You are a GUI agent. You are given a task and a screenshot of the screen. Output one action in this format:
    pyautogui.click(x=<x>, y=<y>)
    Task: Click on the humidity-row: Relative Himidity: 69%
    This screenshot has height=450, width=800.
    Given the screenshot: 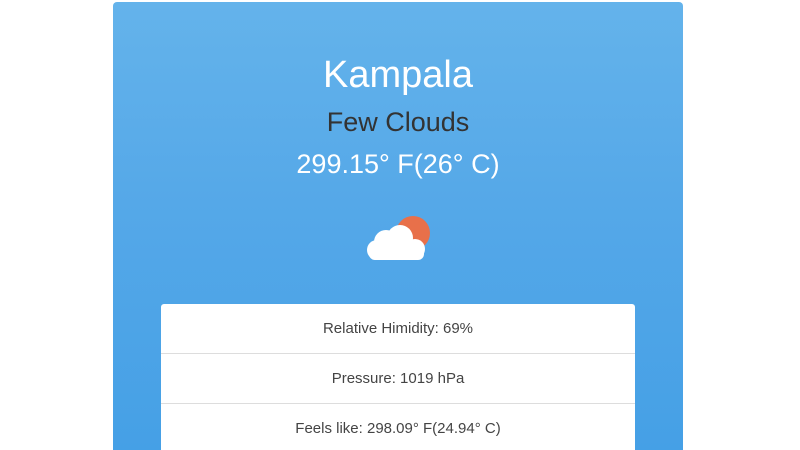 What is the action you would take?
    pyautogui.click(x=398, y=329)
    